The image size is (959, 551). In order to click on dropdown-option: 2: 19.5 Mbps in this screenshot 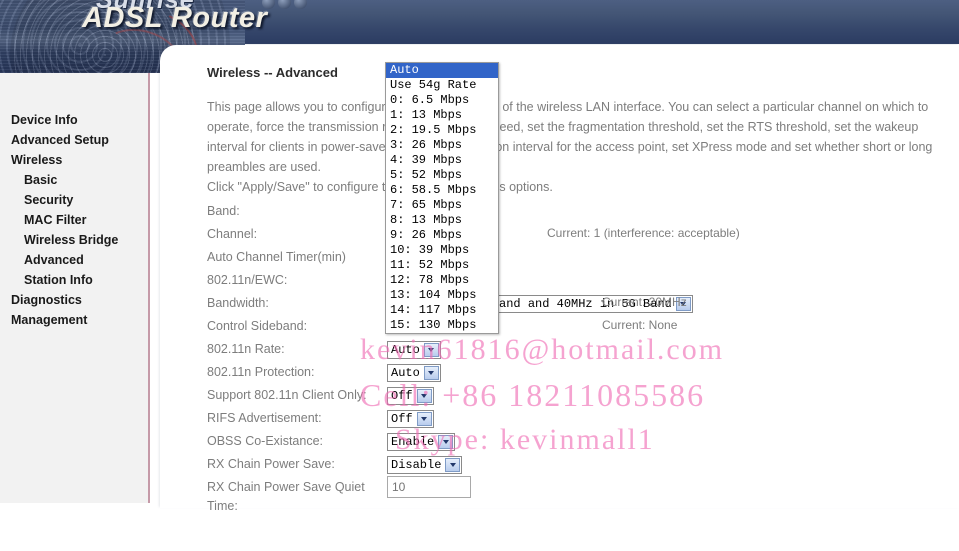, I will do `click(442, 130)`.